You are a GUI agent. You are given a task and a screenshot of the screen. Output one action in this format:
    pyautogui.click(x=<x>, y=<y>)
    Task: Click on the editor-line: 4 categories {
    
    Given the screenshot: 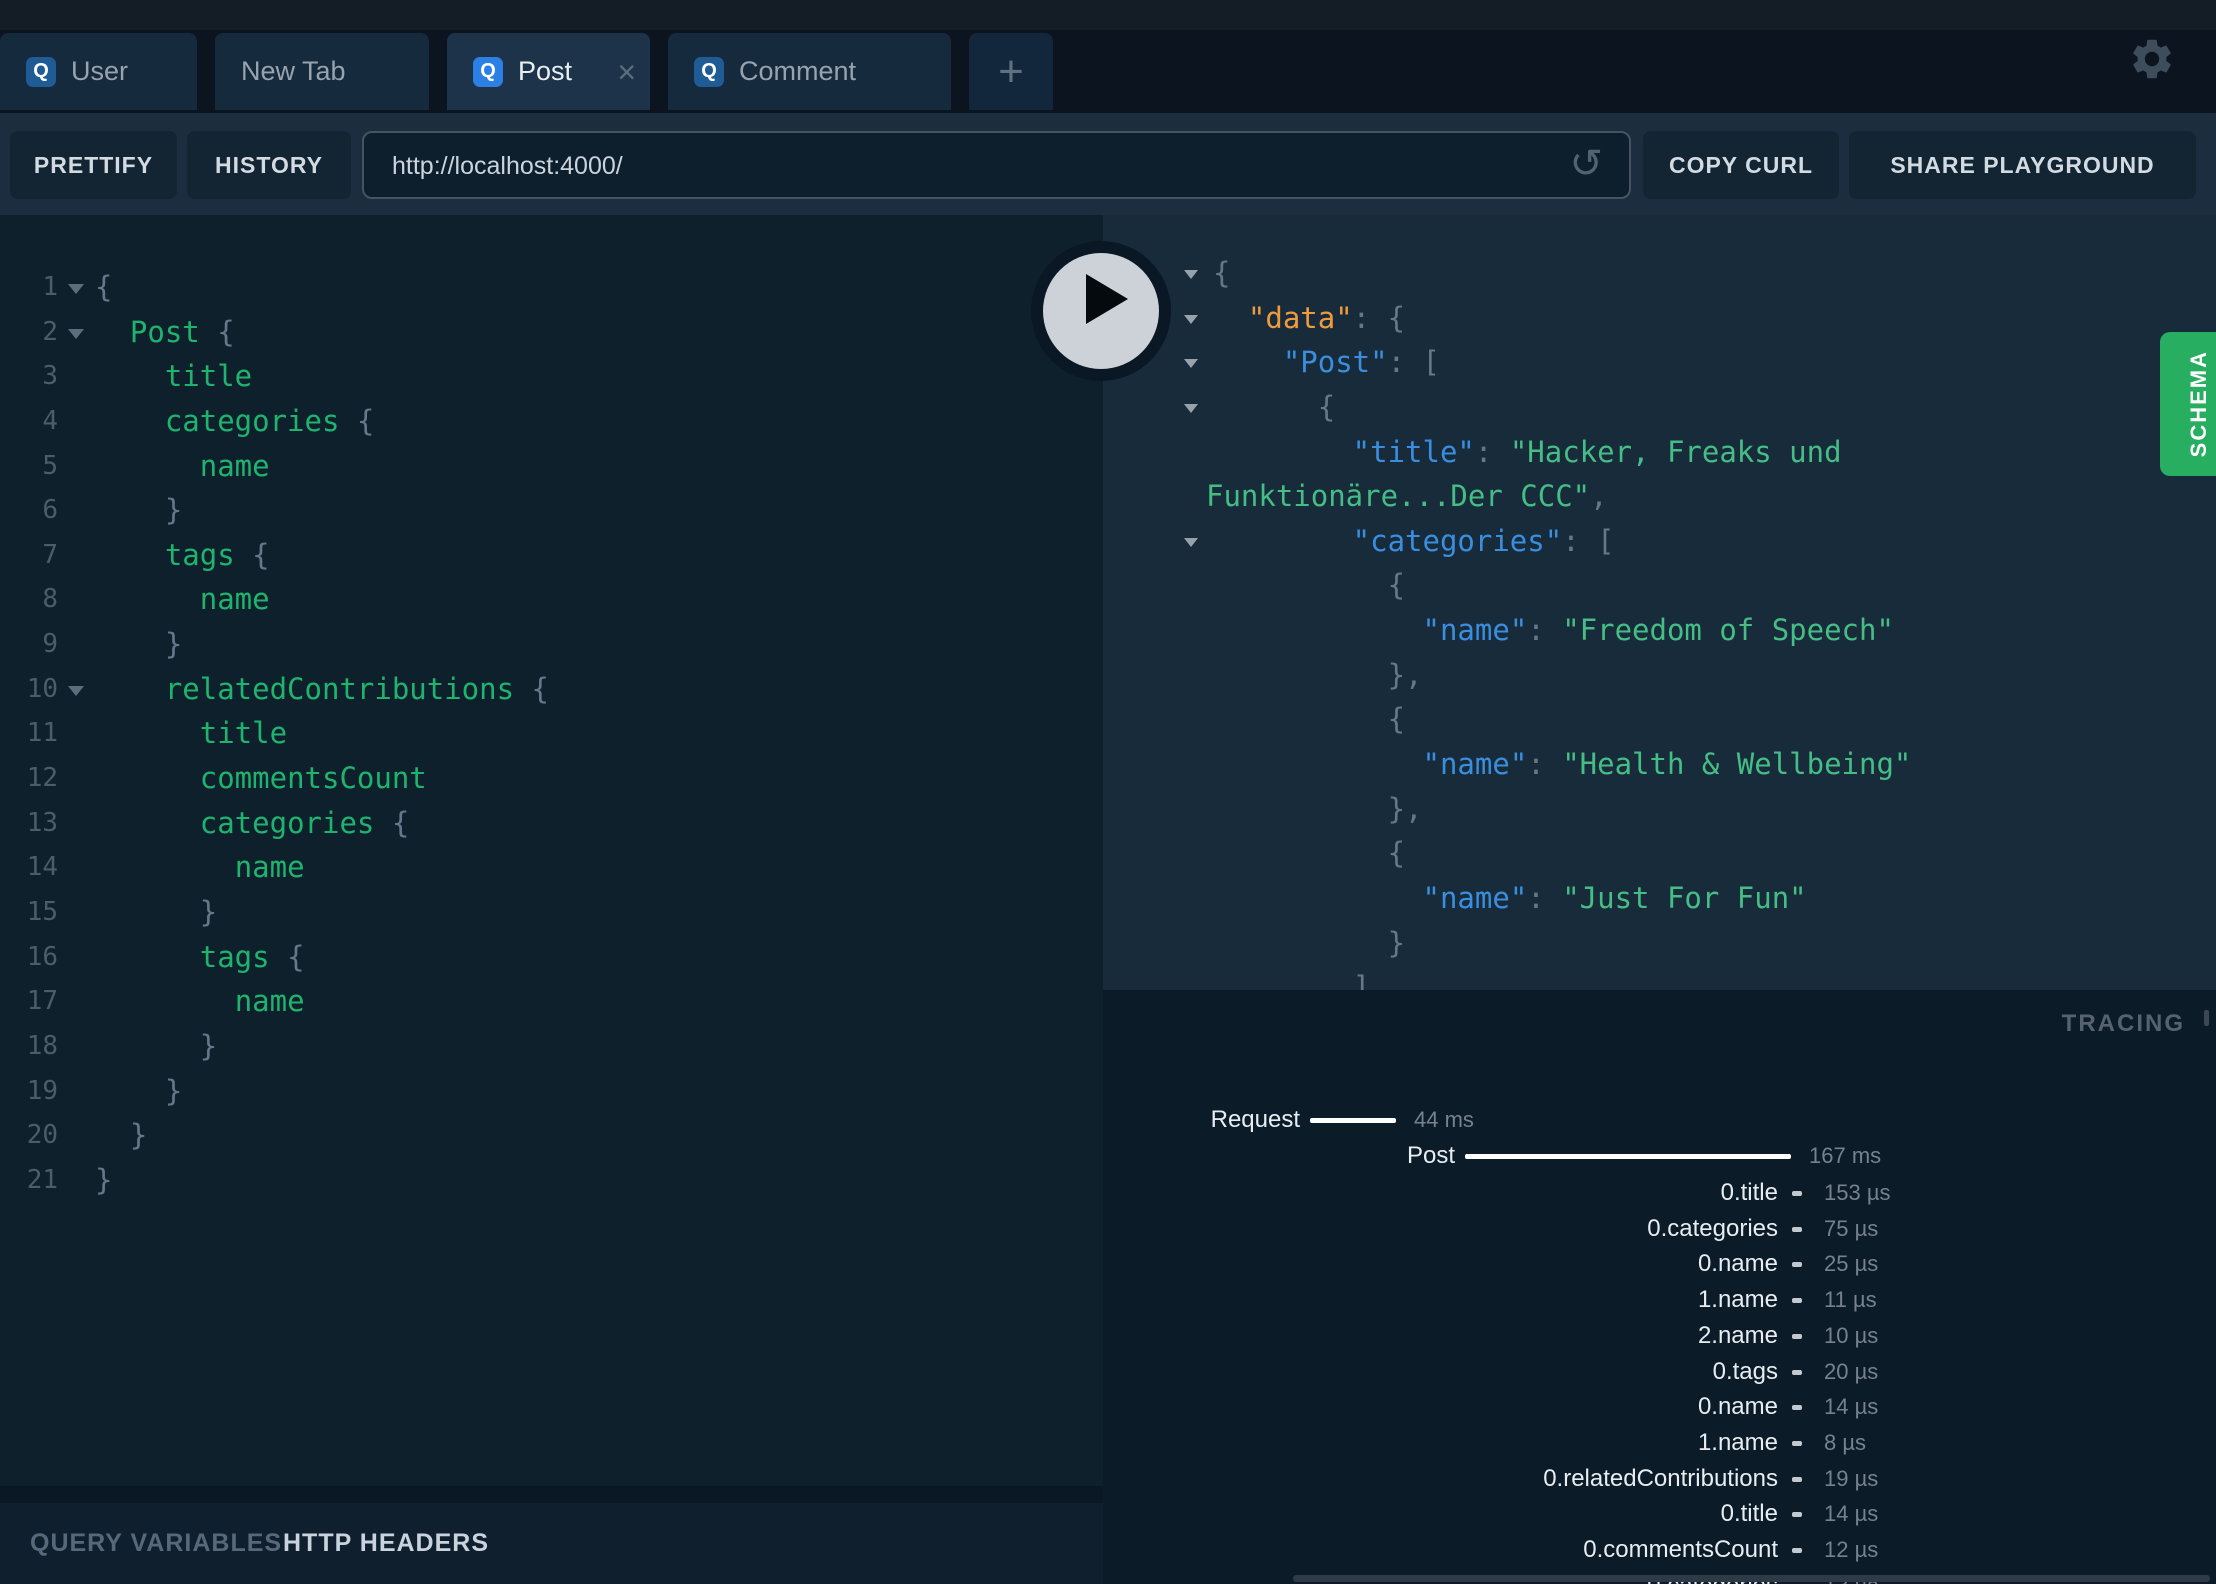 What is the action you would take?
    pyautogui.click(x=551, y=421)
    